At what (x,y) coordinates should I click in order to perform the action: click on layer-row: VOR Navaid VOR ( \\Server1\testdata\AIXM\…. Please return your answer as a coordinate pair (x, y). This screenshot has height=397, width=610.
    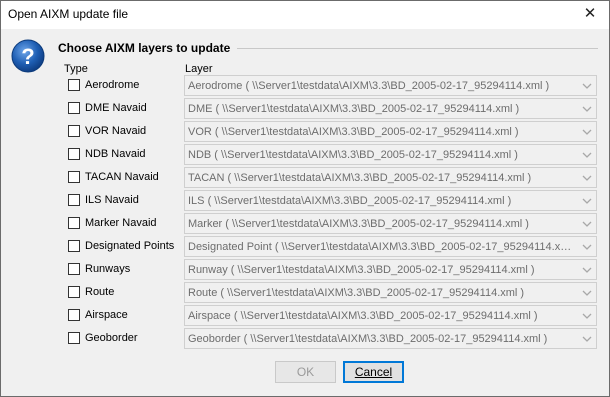
    Looking at the image, I should click on (305, 131).